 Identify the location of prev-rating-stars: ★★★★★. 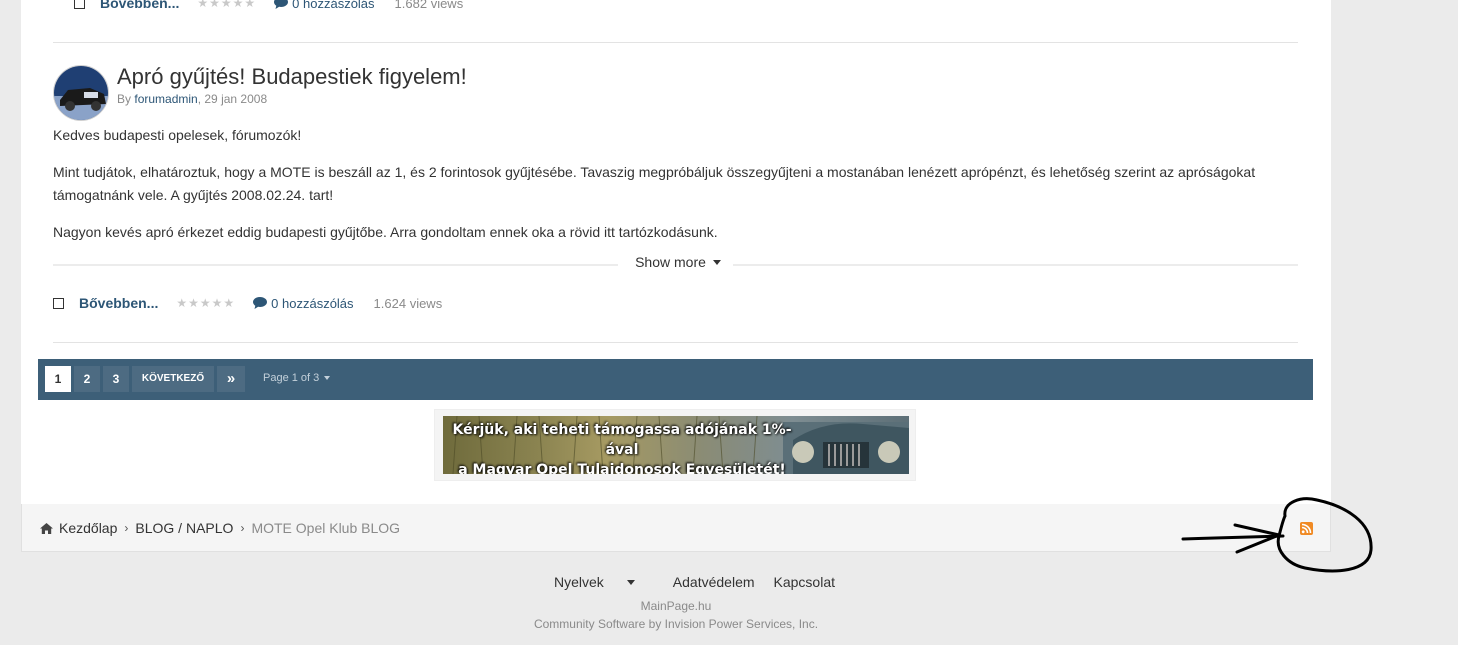
(226, 5).